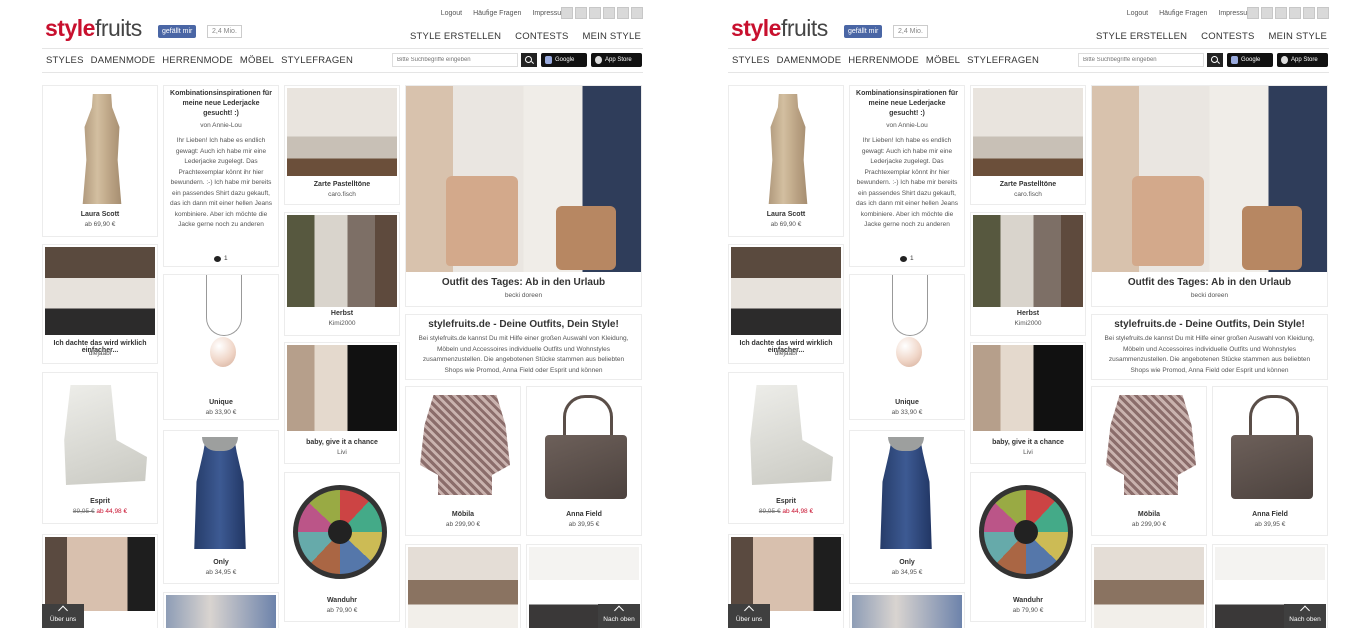 This screenshot has height=628, width=1371. I want to click on comment-icon, so click(903, 259).